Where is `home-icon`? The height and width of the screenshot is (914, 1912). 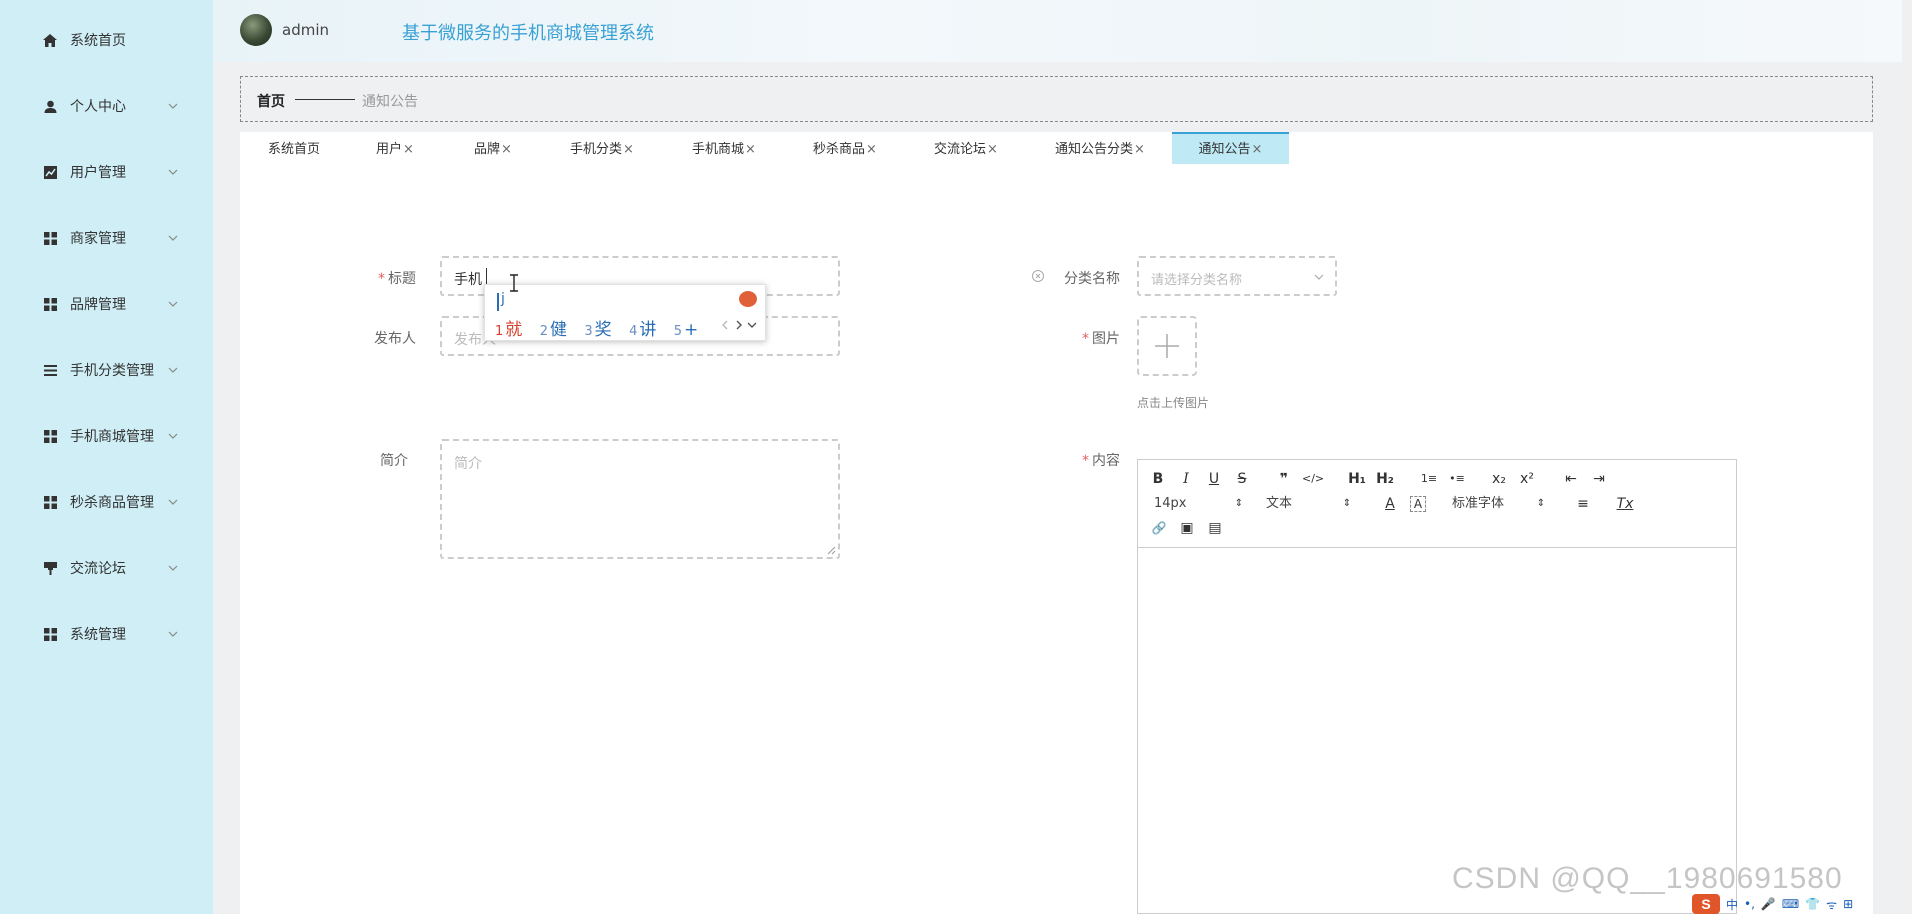
home-icon is located at coordinates (50, 40).